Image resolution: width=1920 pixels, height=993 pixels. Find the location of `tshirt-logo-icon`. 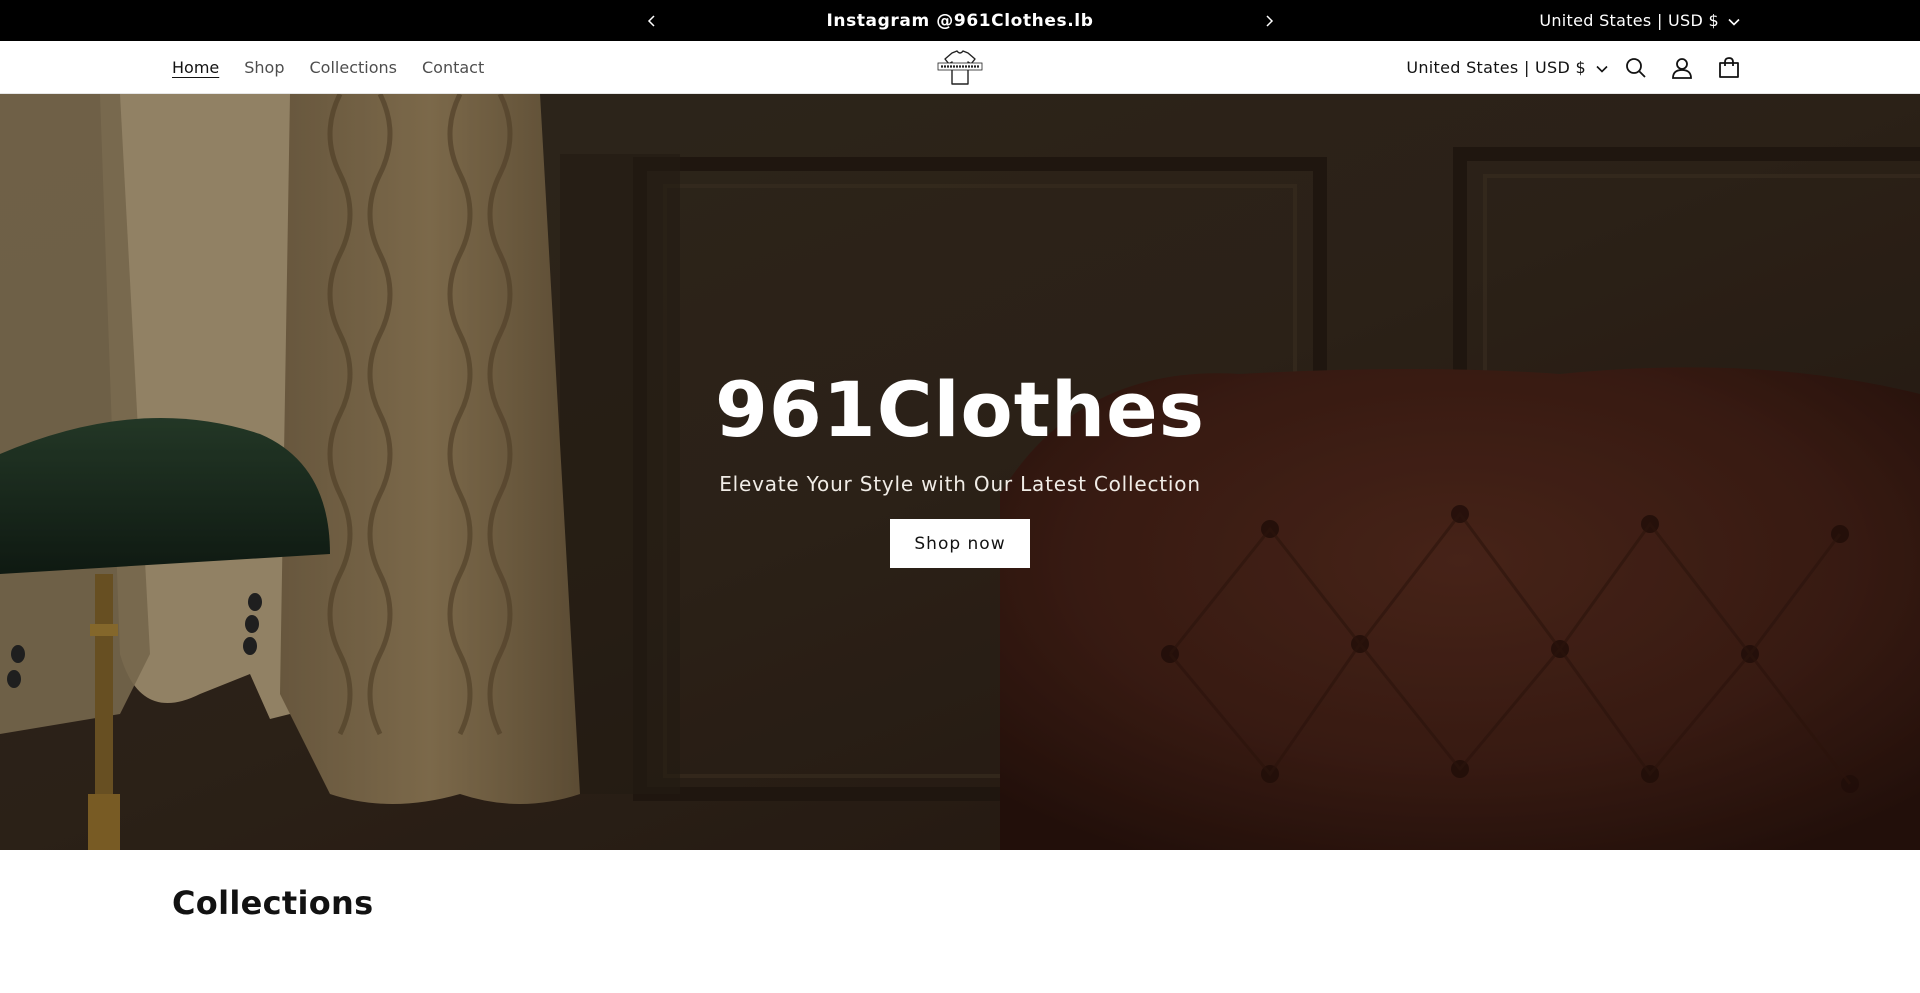

tshirt-logo-icon is located at coordinates (960, 68).